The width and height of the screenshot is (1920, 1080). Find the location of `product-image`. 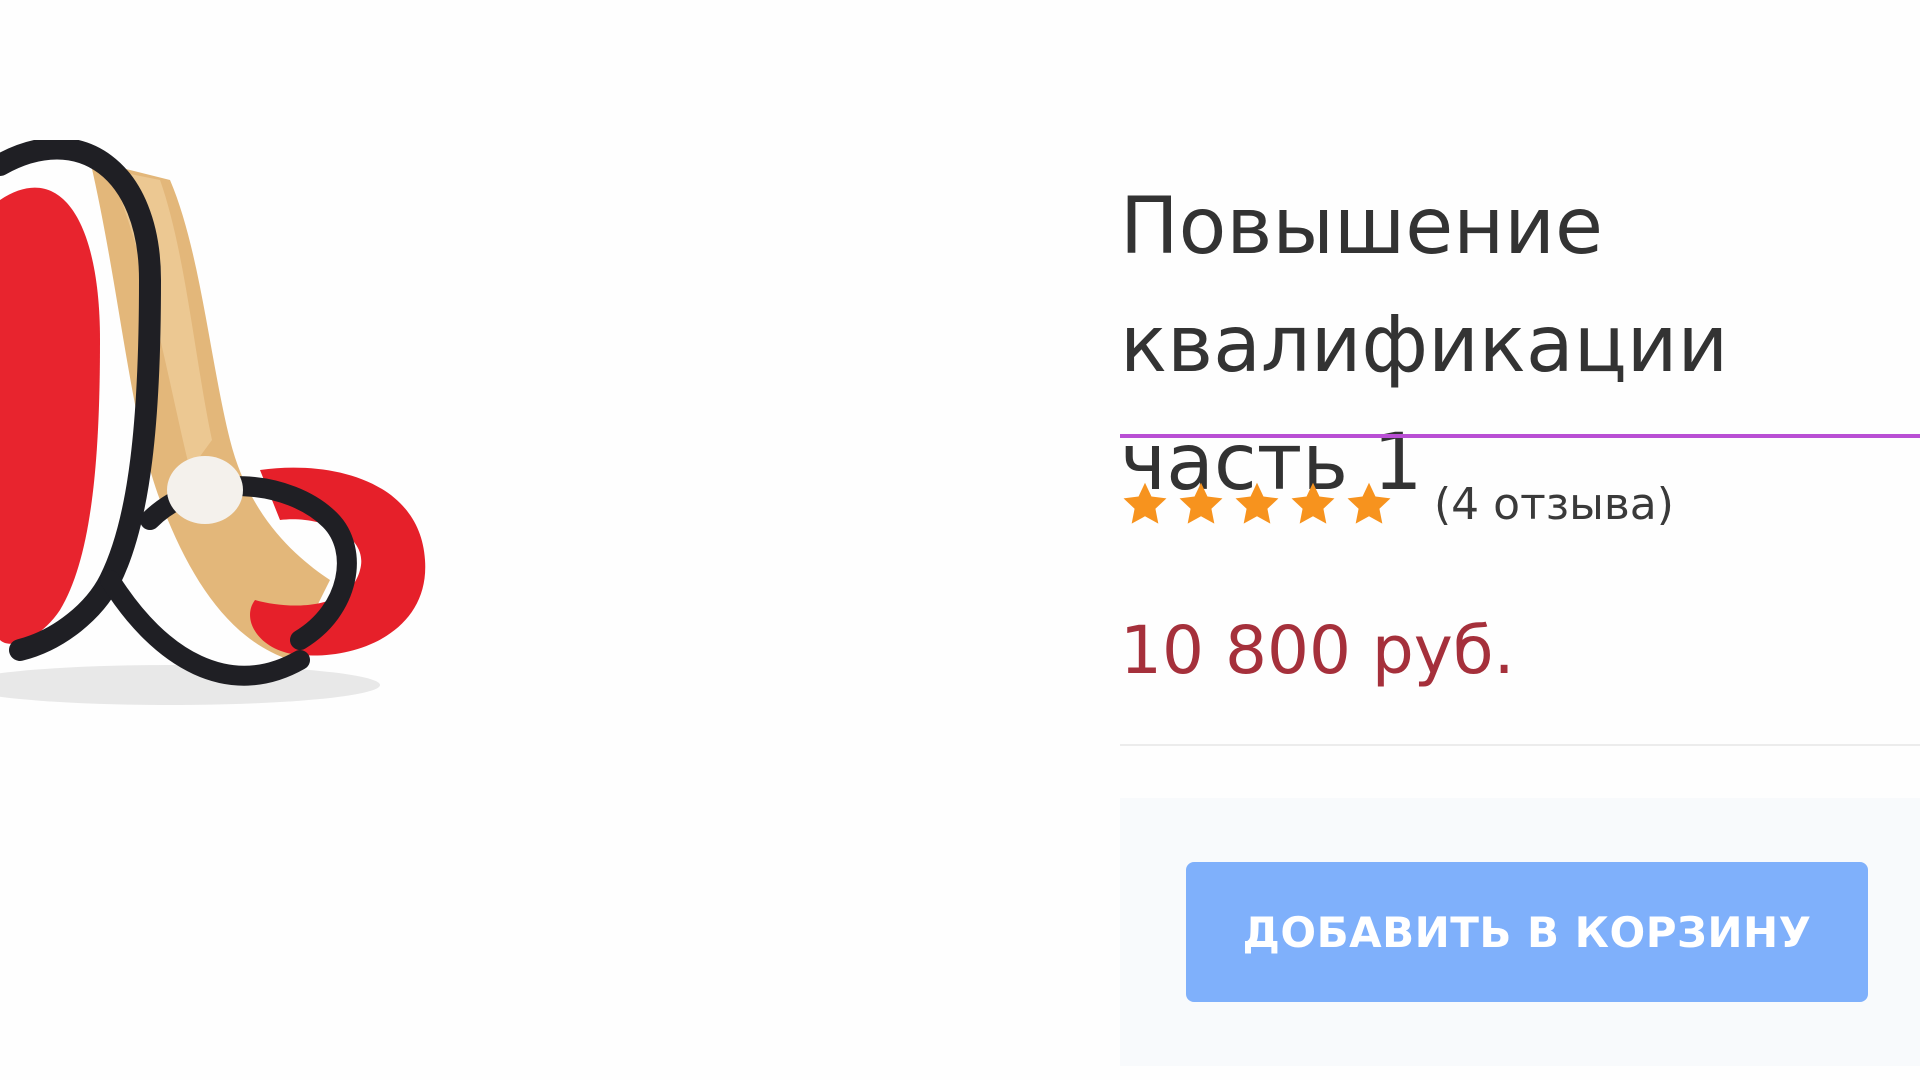

product-image is located at coordinates (220, 430).